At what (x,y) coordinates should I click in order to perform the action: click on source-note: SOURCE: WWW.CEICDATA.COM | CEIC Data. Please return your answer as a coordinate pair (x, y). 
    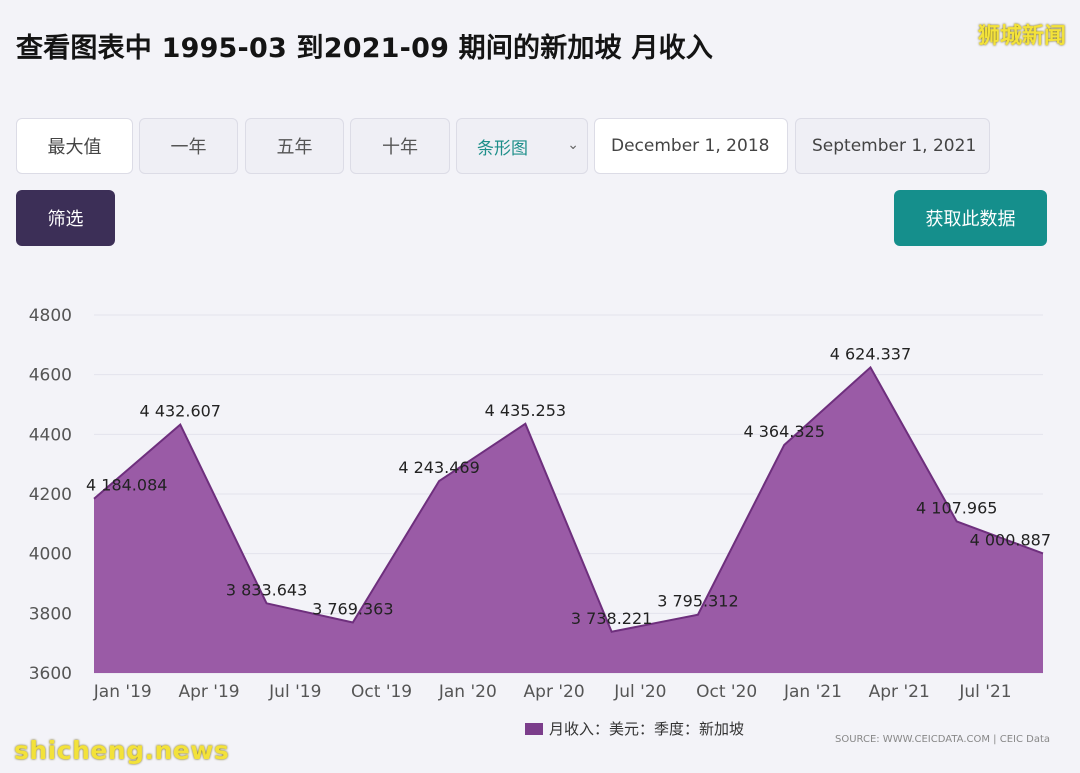
    Looking at the image, I should click on (942, 739).